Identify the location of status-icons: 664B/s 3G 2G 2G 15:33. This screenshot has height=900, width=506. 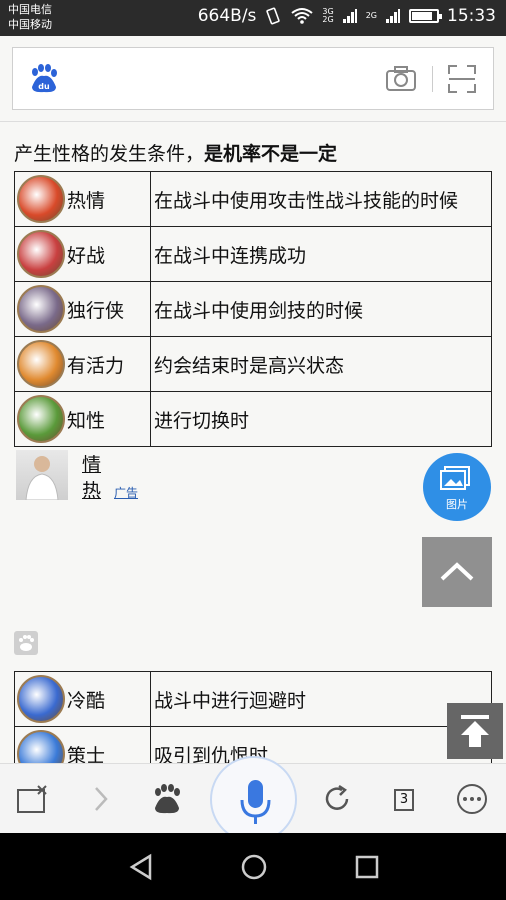
(347, 16).